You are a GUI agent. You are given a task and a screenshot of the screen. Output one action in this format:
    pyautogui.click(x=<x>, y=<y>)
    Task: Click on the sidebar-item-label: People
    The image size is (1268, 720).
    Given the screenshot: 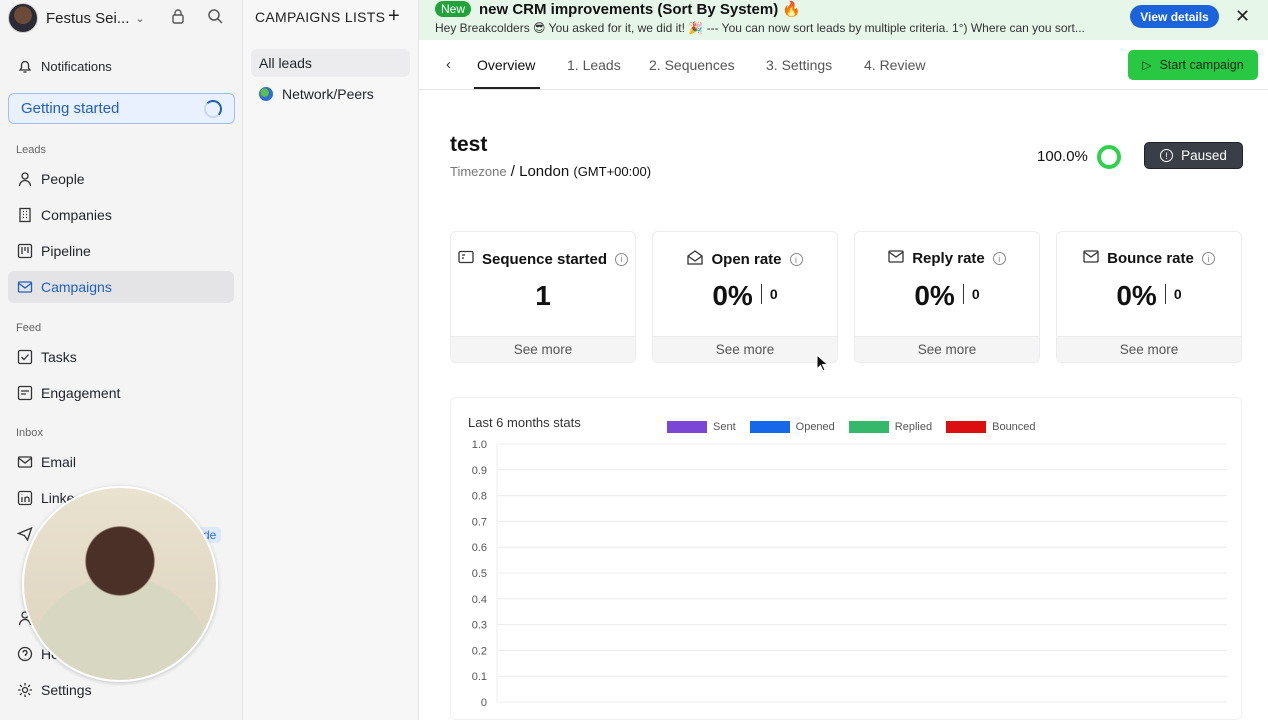 What is the action you would take?
    pyautogui.click(x=63, y=179)
    